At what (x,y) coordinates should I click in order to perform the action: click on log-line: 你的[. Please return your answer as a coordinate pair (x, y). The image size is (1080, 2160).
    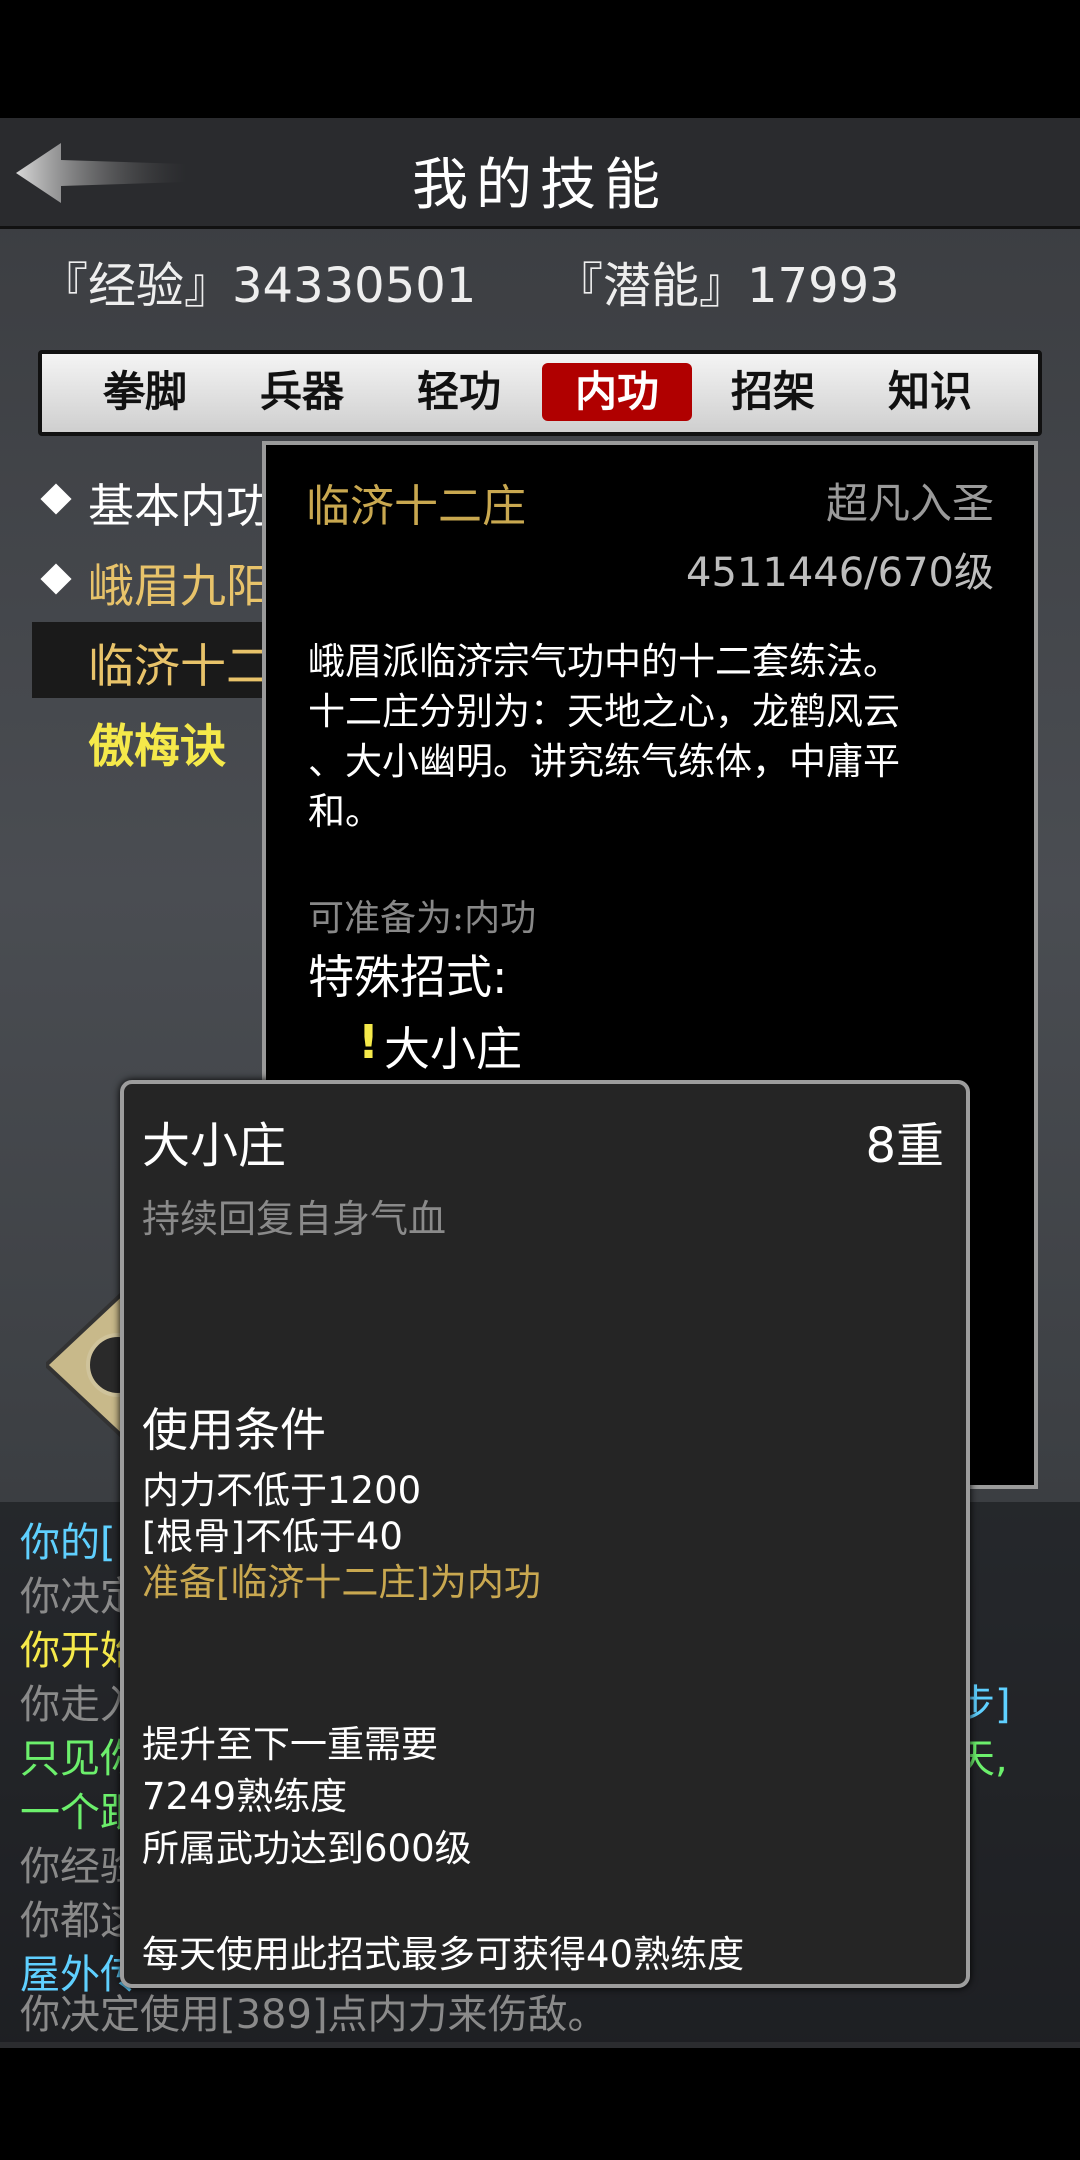
    Looking at the image, I should click on (68, 1543).